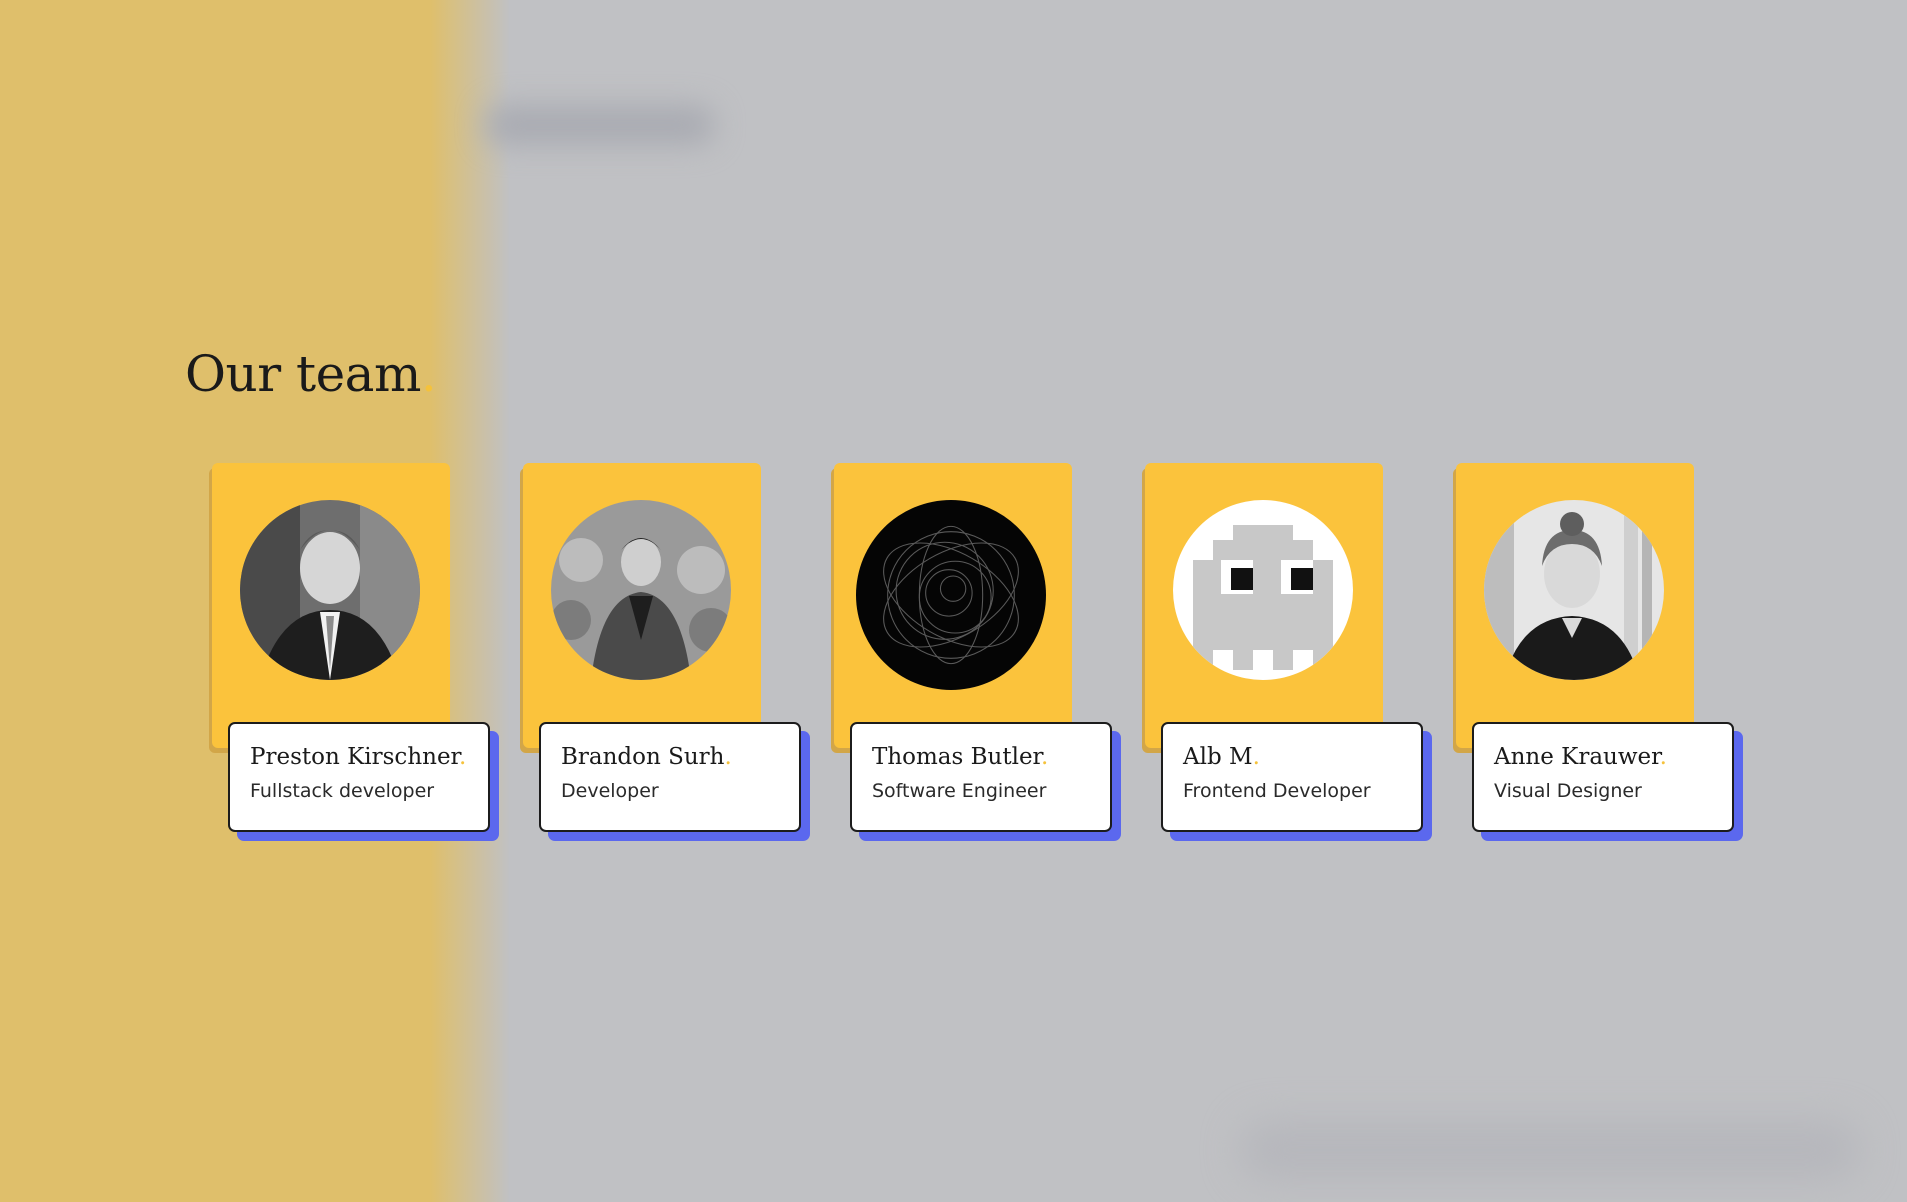 This screenshot has height=1202, width=1907. Describe the element at coordinates (359, 777) in the screenshot. I see `name-plate: Preston Kirschner. Fullstack developer` at that location.